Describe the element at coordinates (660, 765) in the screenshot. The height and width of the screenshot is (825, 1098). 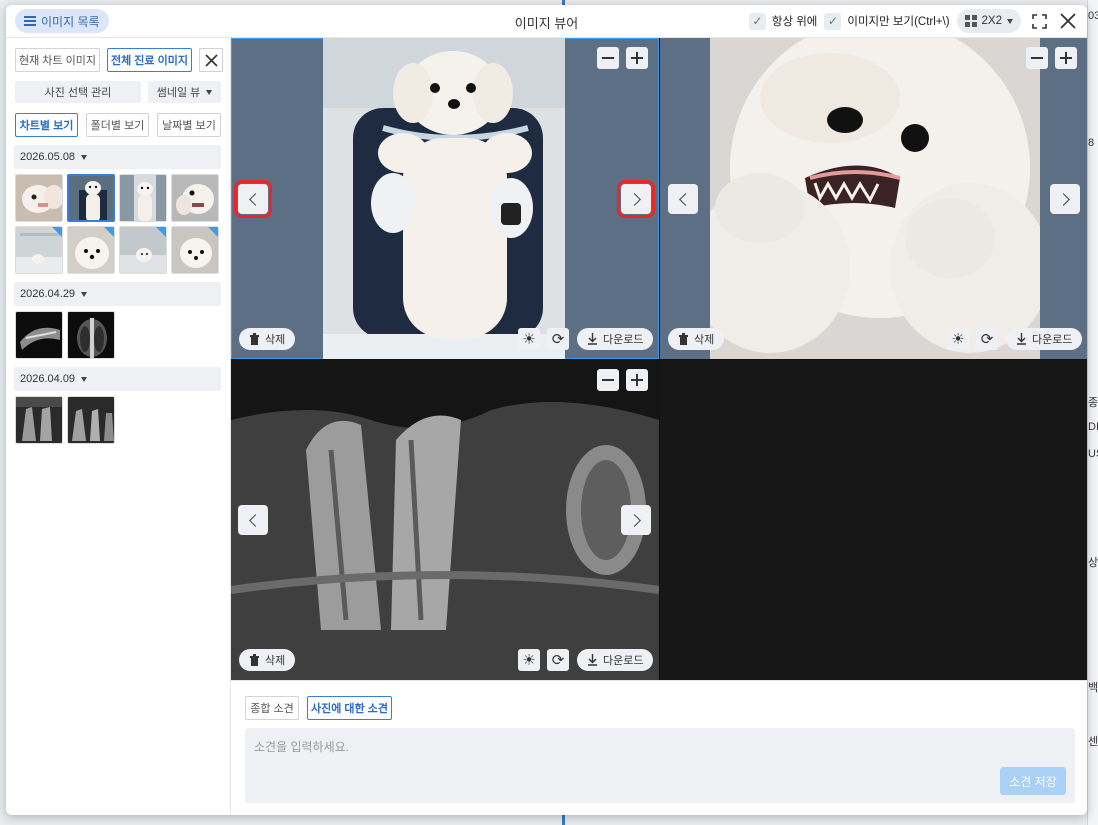
I see `findings-textarea` at that location.